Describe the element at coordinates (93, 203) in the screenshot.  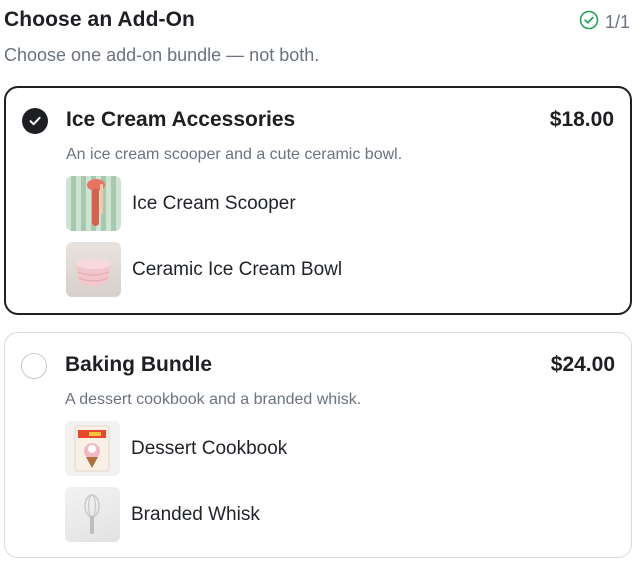
I see `scooper-thumbnail` at that location.